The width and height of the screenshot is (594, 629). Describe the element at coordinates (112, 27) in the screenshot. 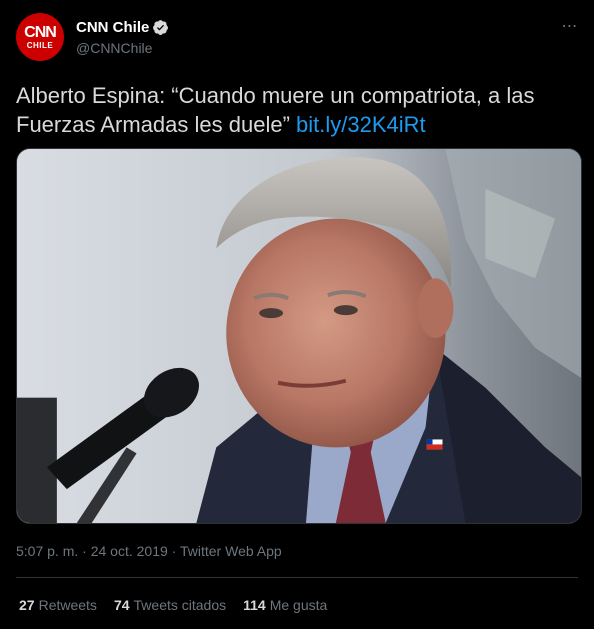

I see `display-name: CNN Chile` at that location.